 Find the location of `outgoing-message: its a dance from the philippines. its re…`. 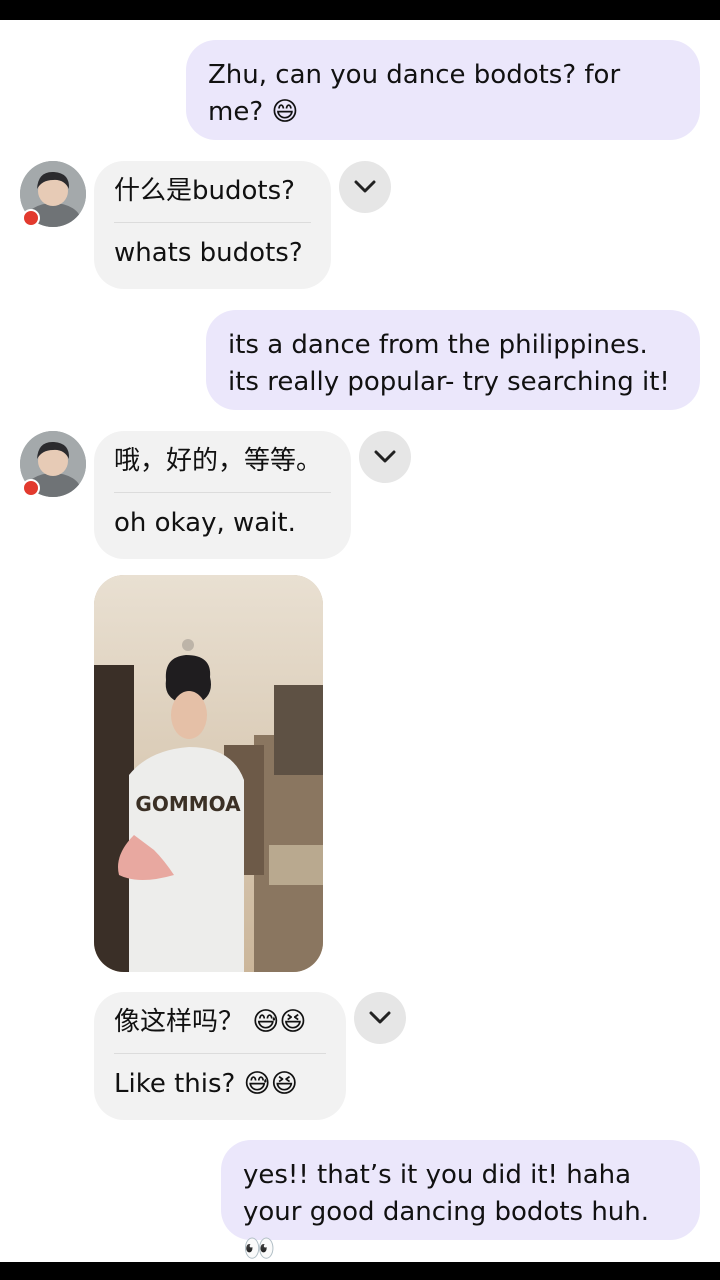

outgoing-message: its a dance from the philippines. its re… is located at coordinates (453, 360).